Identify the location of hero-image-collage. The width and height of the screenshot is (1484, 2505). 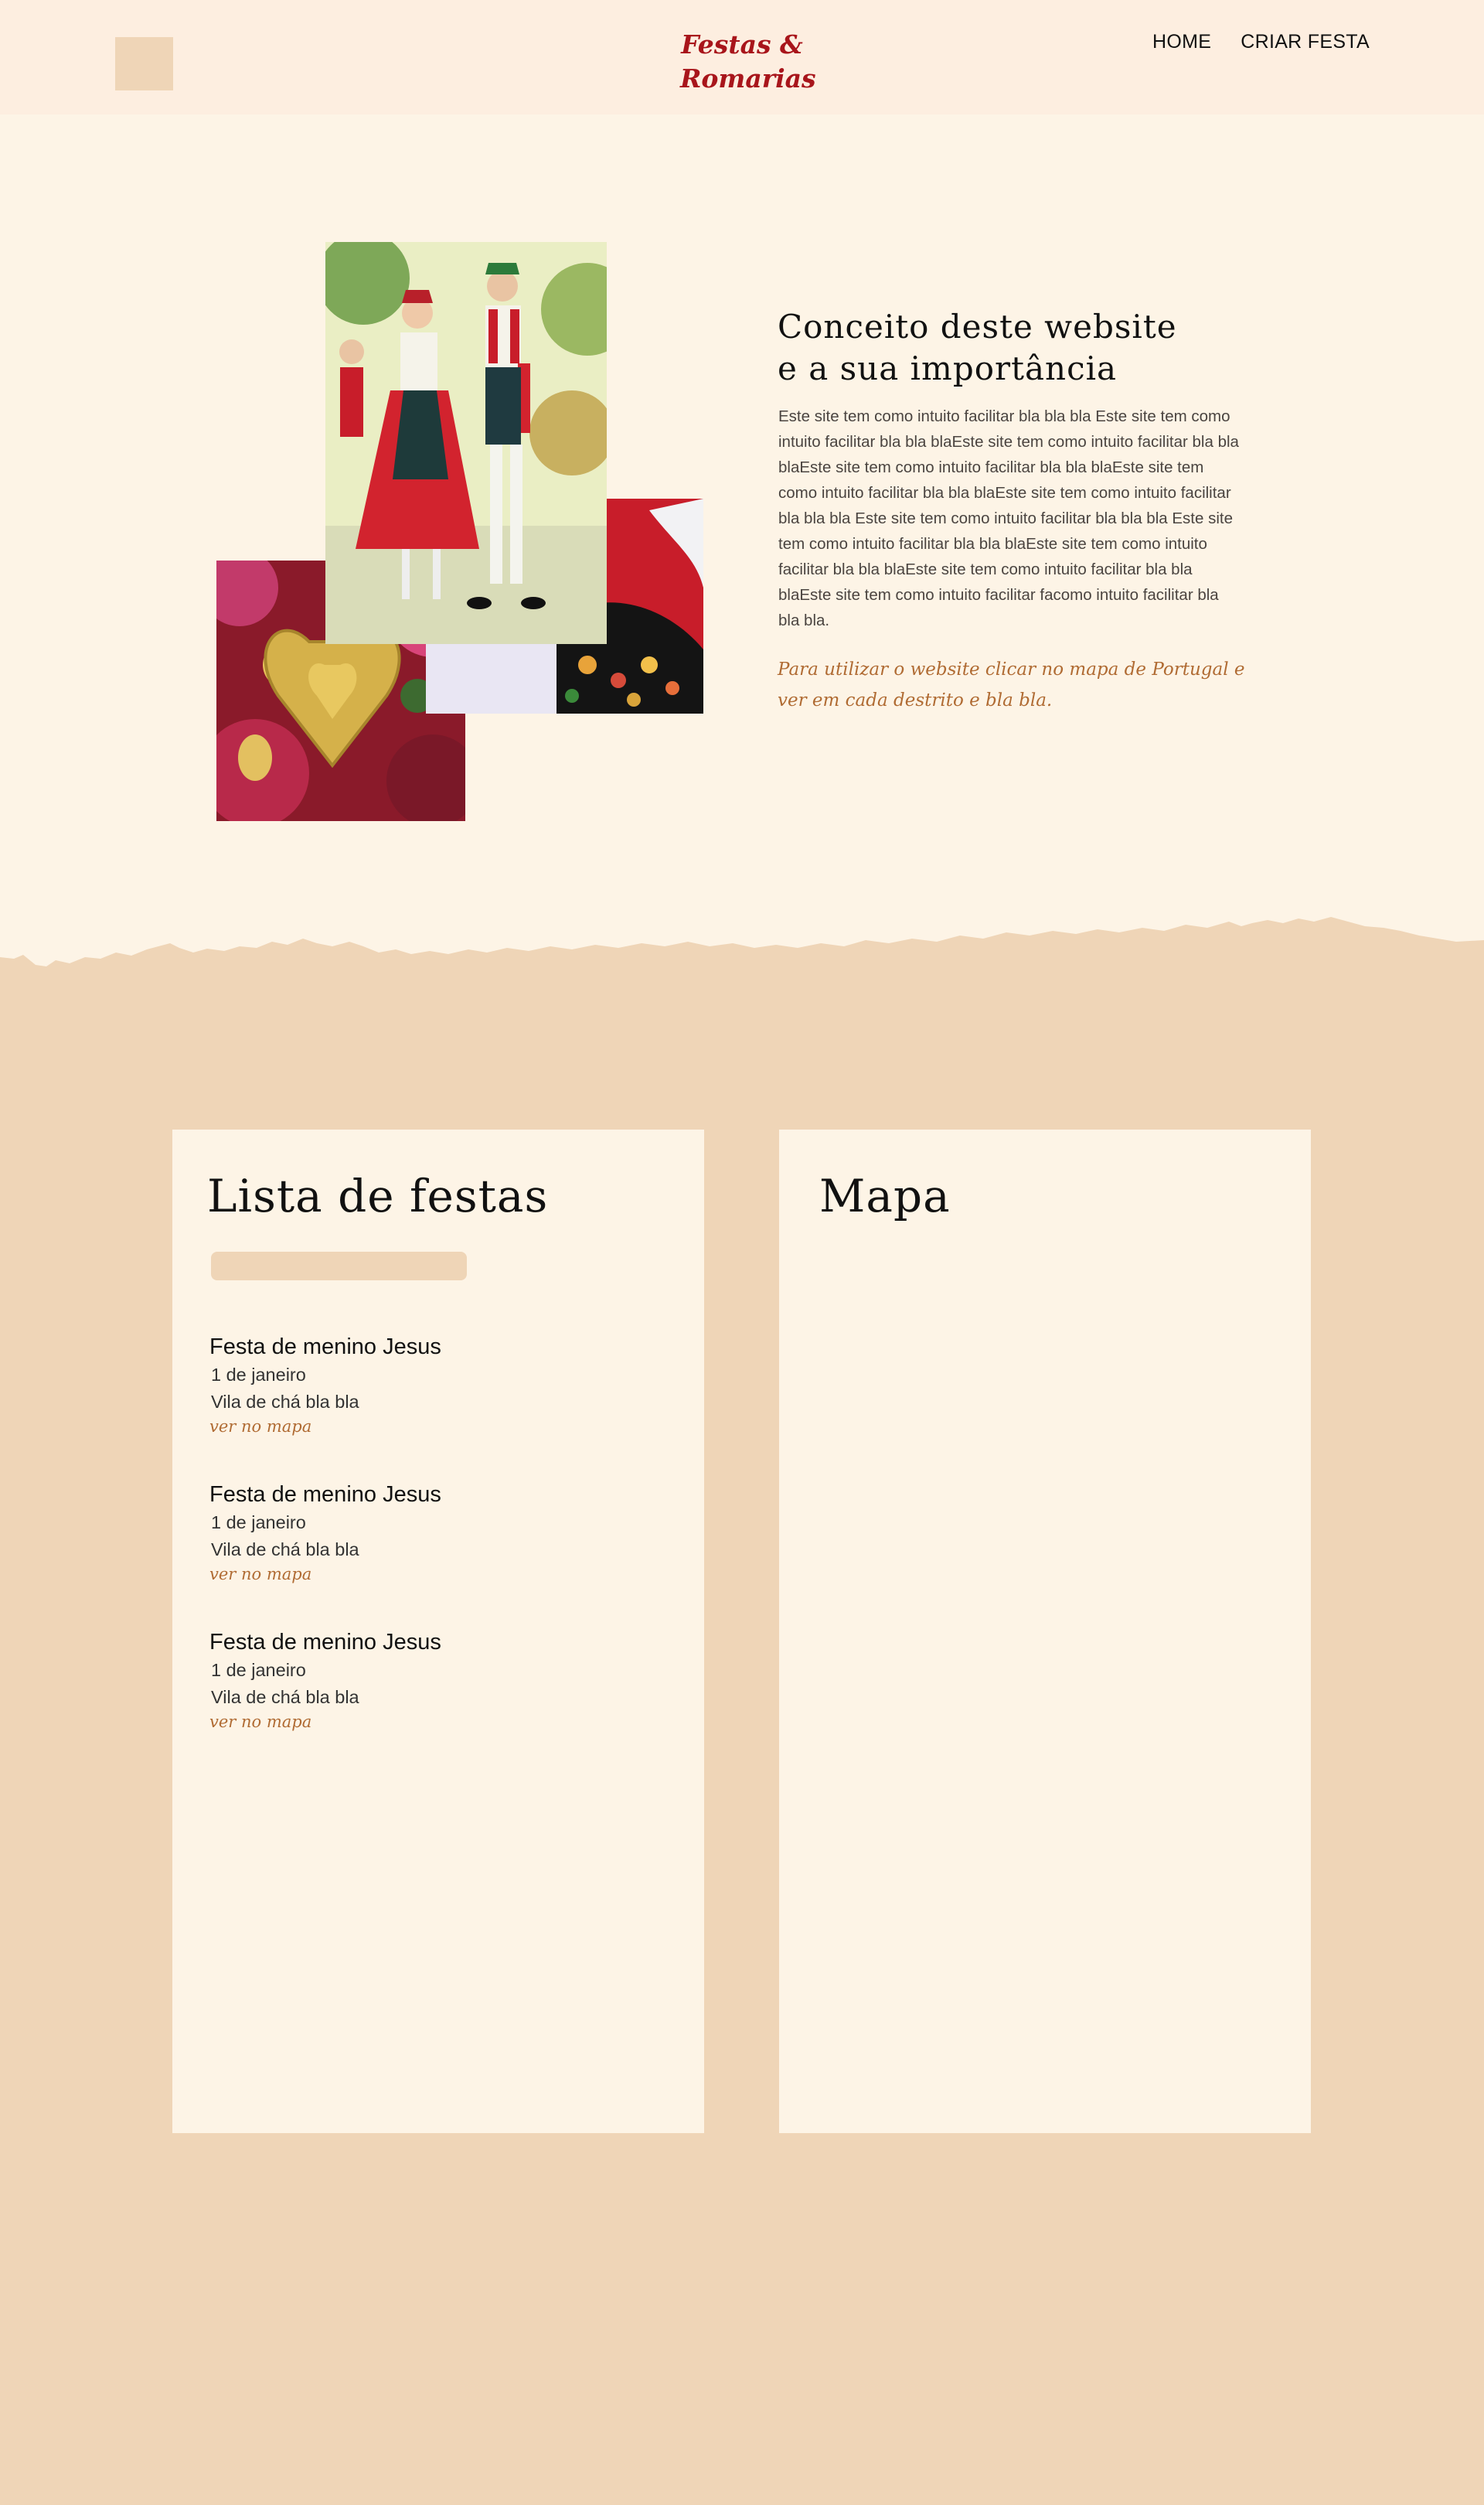
(459, 531).